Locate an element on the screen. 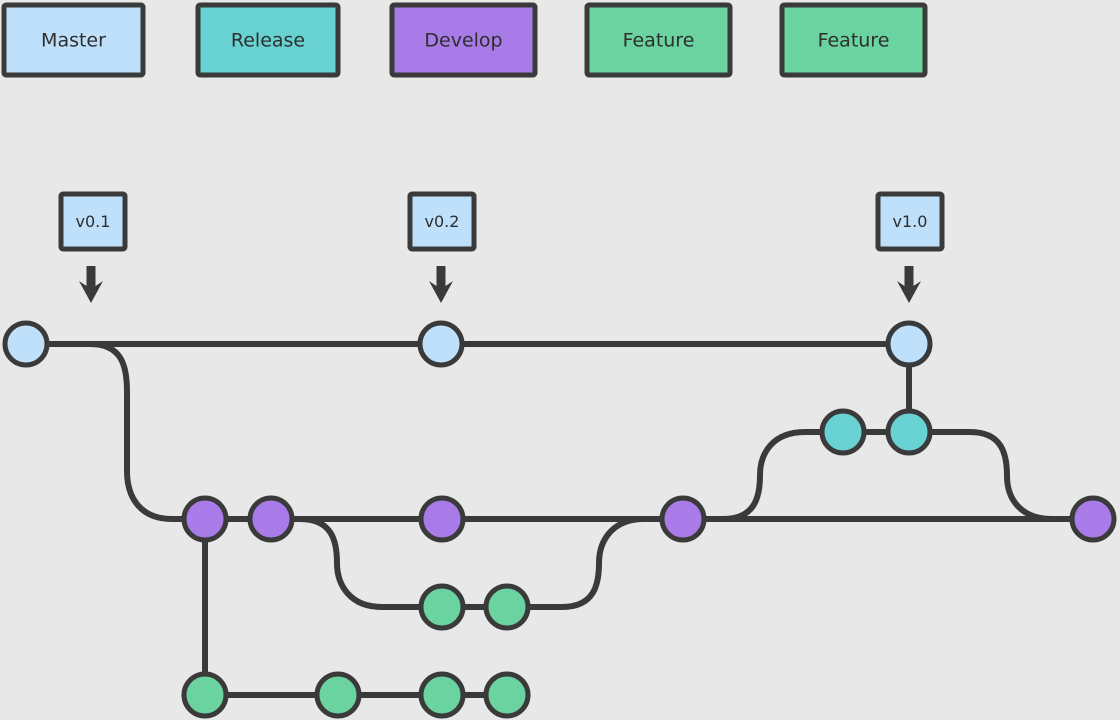  legend-item-label: Develop is located at coordinates (463, 41).